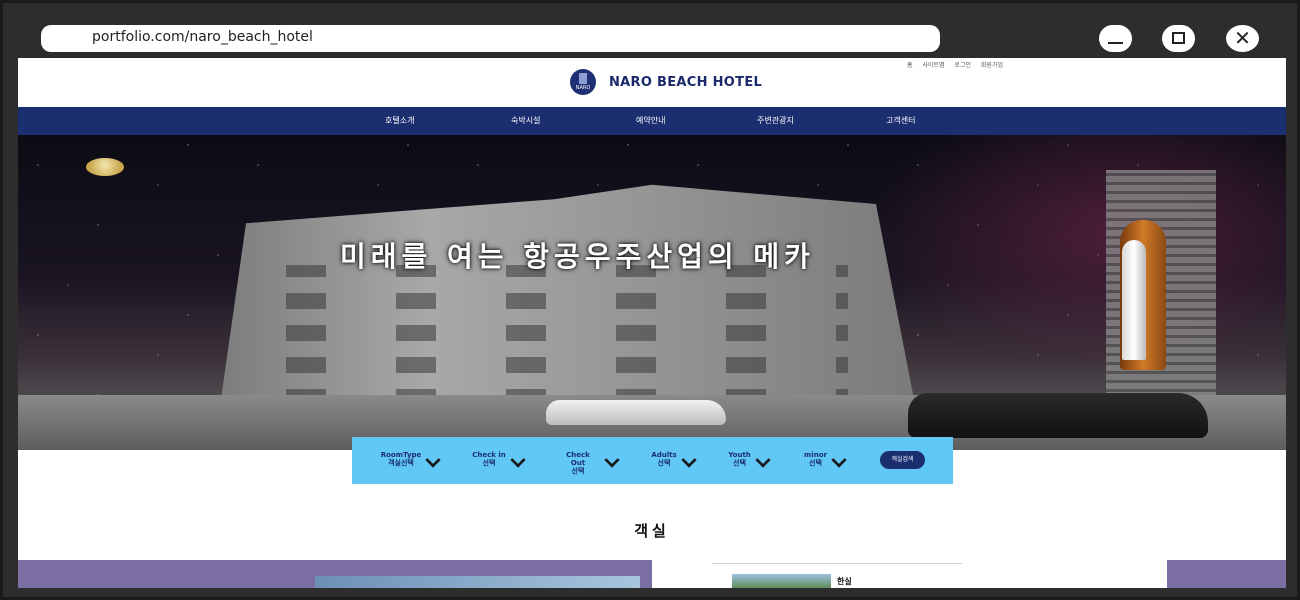 This screenshot has width=1300, height=600. I want to click on checkout-label: Check Out 선택, so click(578, 463).